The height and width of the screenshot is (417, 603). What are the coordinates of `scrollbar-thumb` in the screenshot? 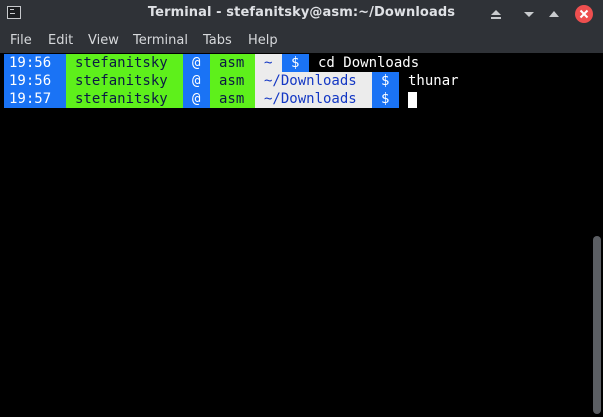 It's located at (597, 325).